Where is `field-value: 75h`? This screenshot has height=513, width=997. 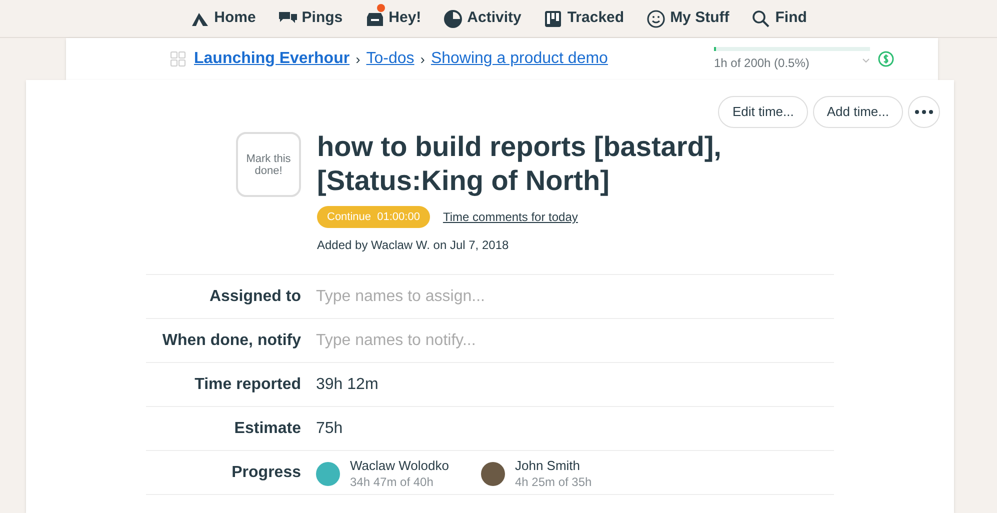
field-value: 75h is located at coordinates (329, 428).